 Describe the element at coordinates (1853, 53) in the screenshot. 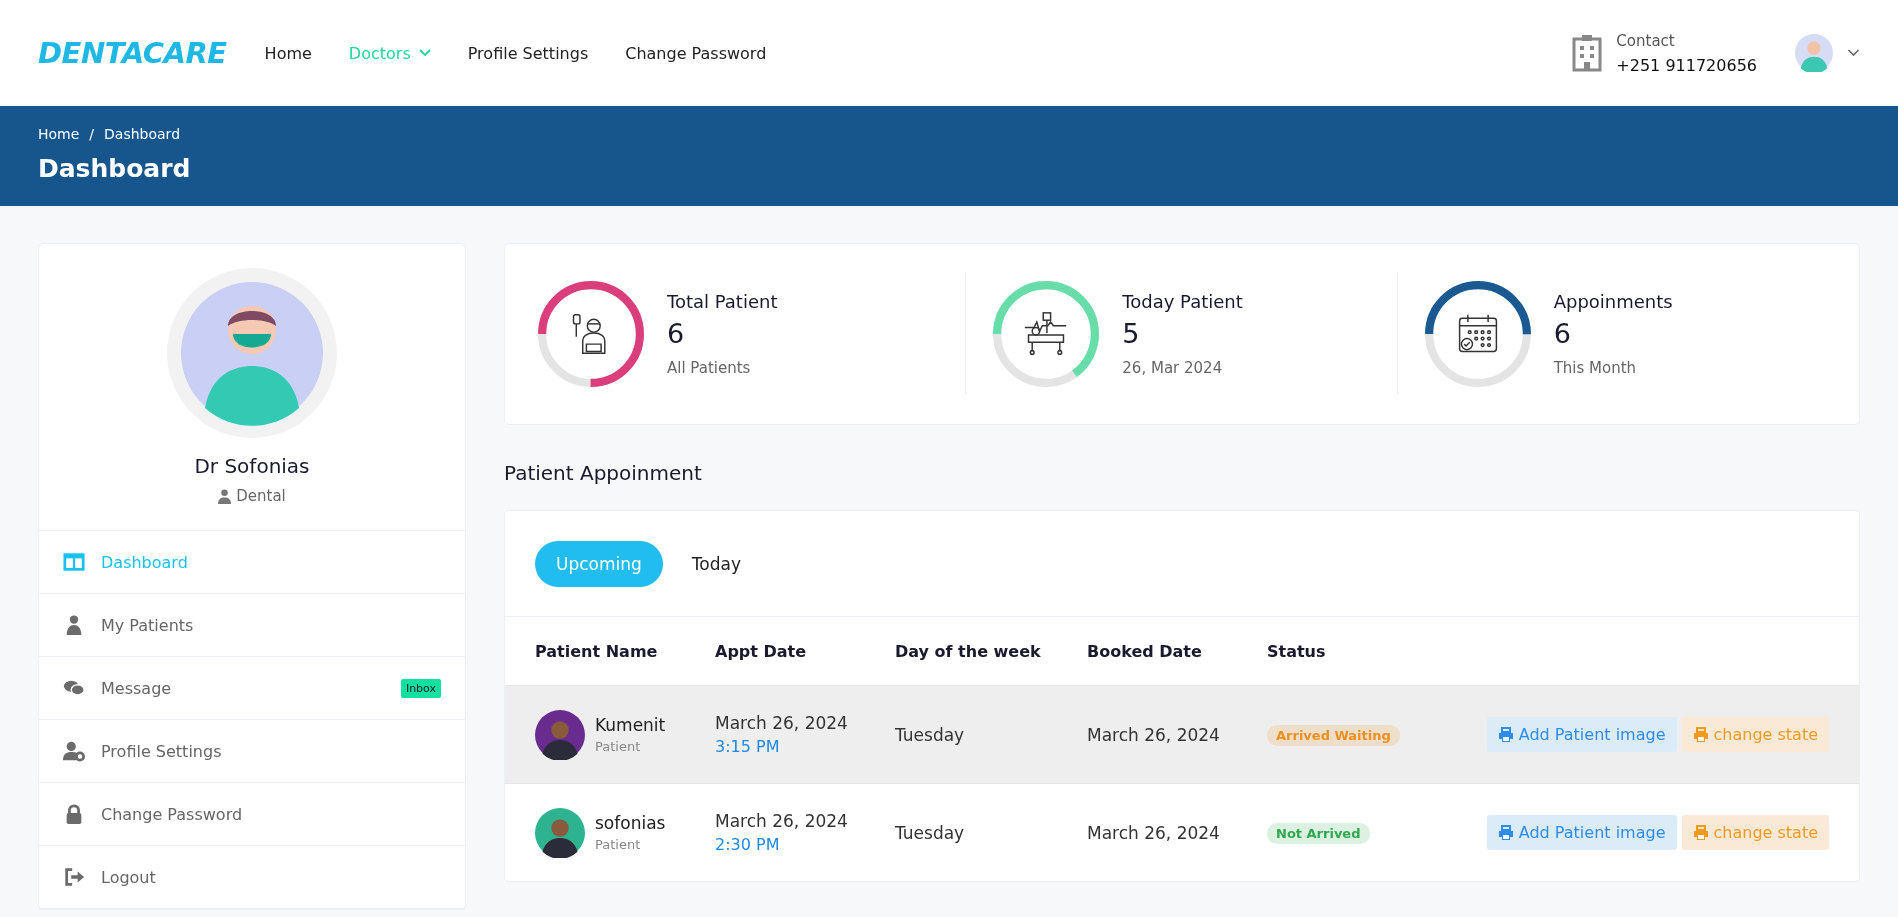

I see `chevron-down-icon` at that location.